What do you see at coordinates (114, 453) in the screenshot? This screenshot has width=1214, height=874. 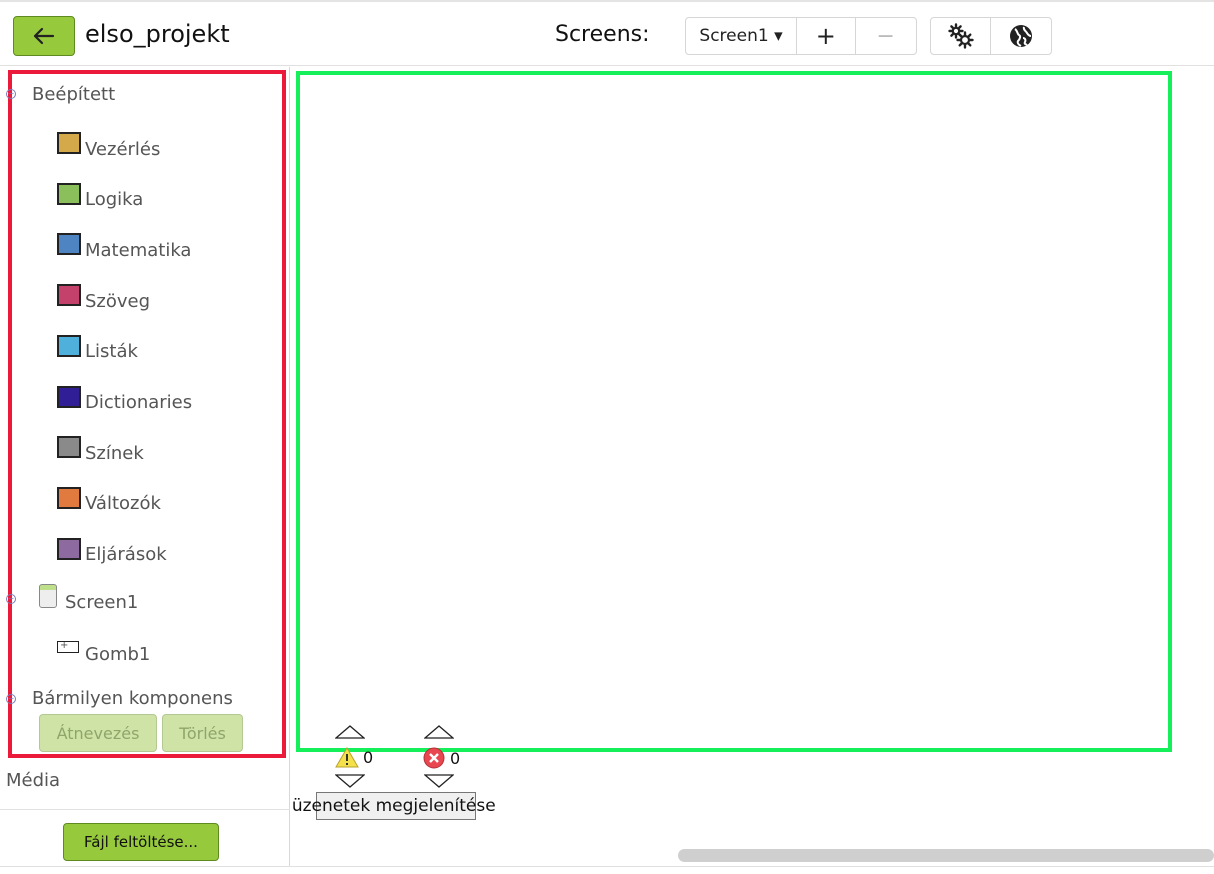 I see `category-label: Színek` at bounding box center [114, 453].